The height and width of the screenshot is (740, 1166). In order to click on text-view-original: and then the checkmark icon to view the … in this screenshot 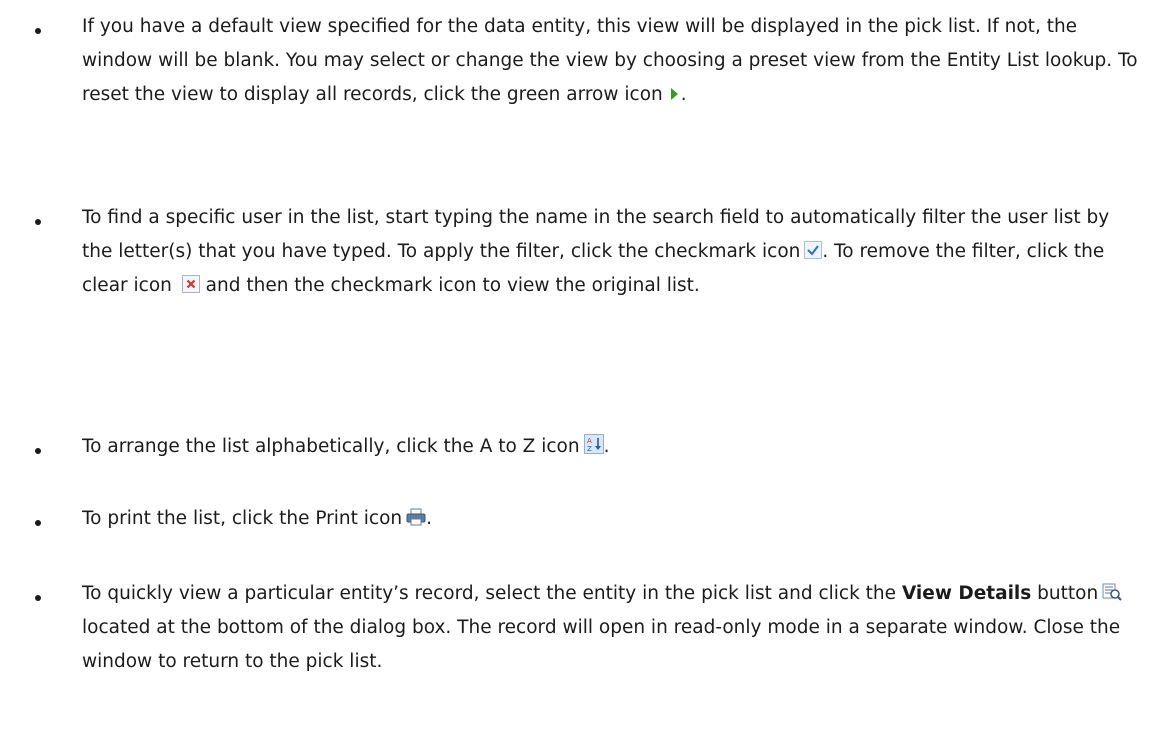, I will do `click(452, 285)`.